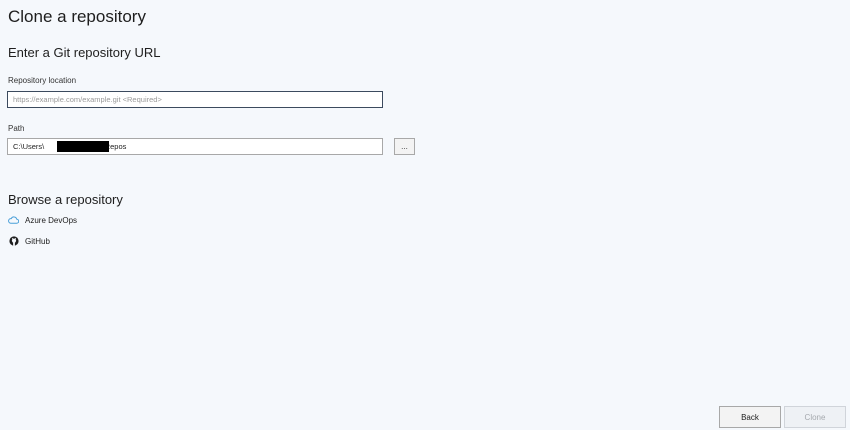 This screenshot has height=430, width=850. I want to click on provider-azure-devops: Azure DevOps, so click(42, 220).